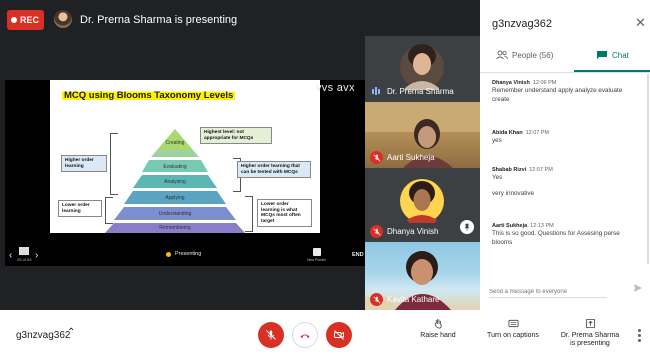 Image resolution: width=650 pixels, height=360 pixels. What do you see at coordinates (24, 259) in the screenshot?
I see `slide-page-number: 25 of 53` at bounding box center [24, 259].